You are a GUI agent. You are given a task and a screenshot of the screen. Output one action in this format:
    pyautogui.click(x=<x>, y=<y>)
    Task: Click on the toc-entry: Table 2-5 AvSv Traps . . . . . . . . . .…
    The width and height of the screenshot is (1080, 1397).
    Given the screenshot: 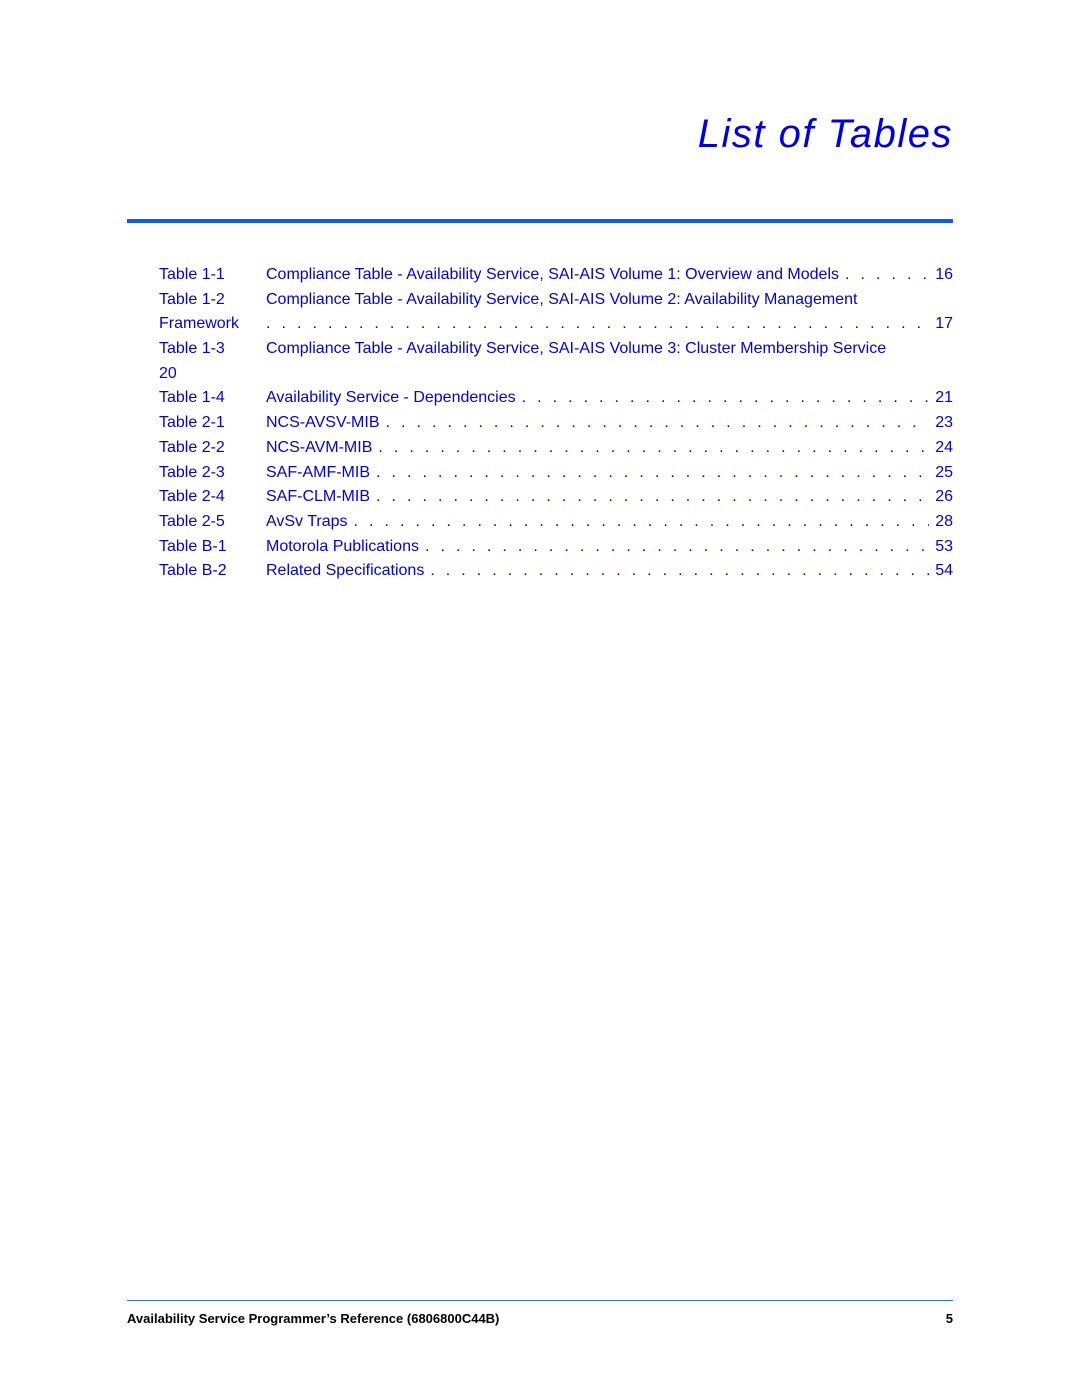 What is the action you would take?
    pyautogui.click(x=556, y=522)
    